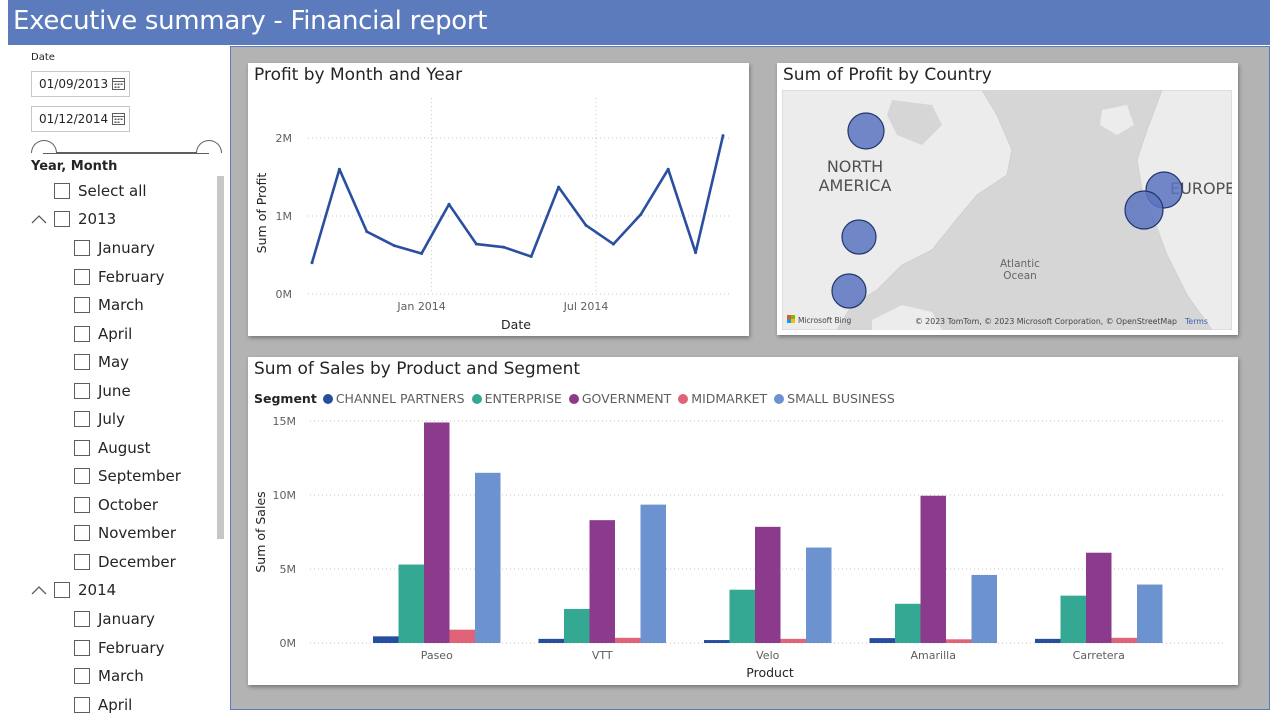 This screenshot has width=1280, height=720. I want to click on year-item-2014: 2014, so click(85, 590).